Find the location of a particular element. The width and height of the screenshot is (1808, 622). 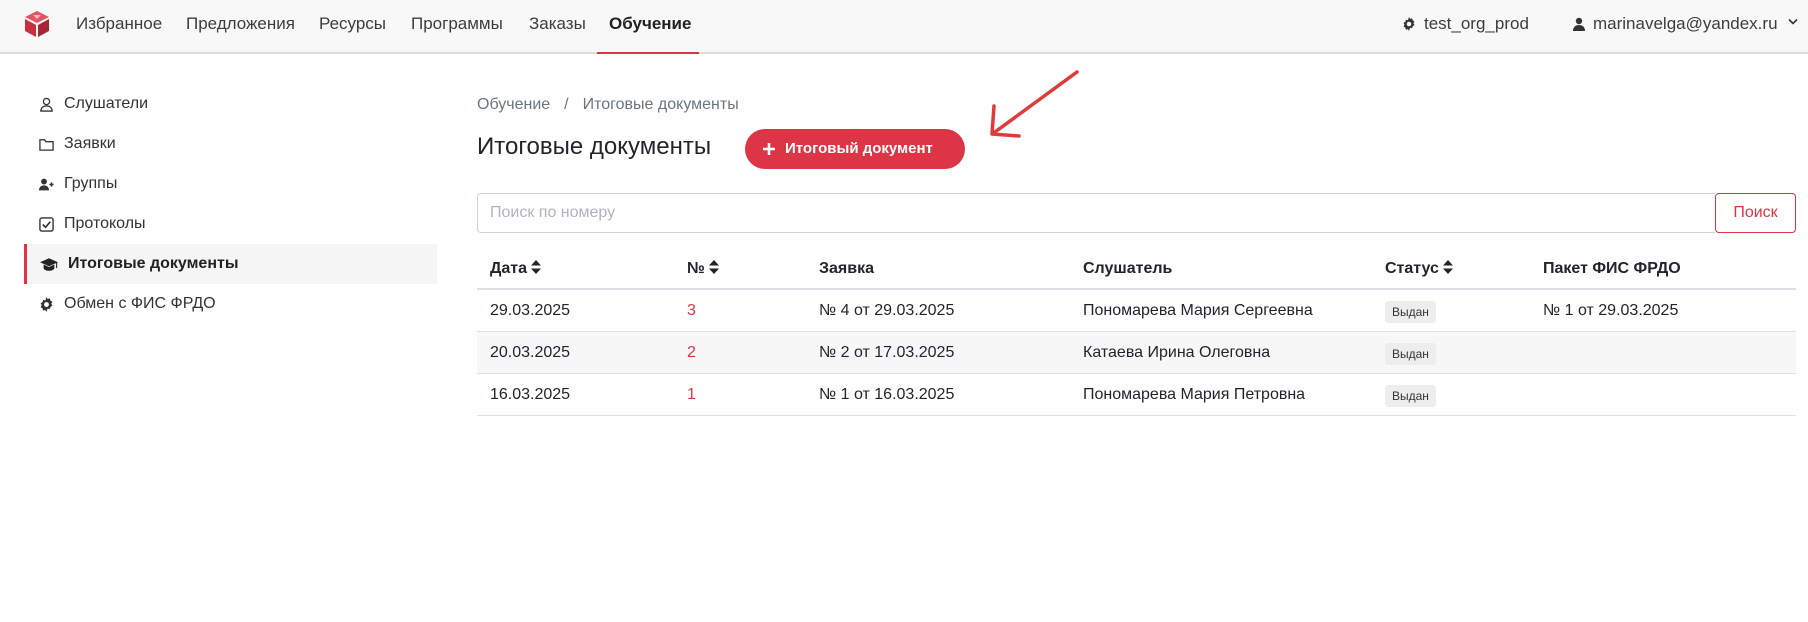

check-square-icon is located at coordinates (46, 224).